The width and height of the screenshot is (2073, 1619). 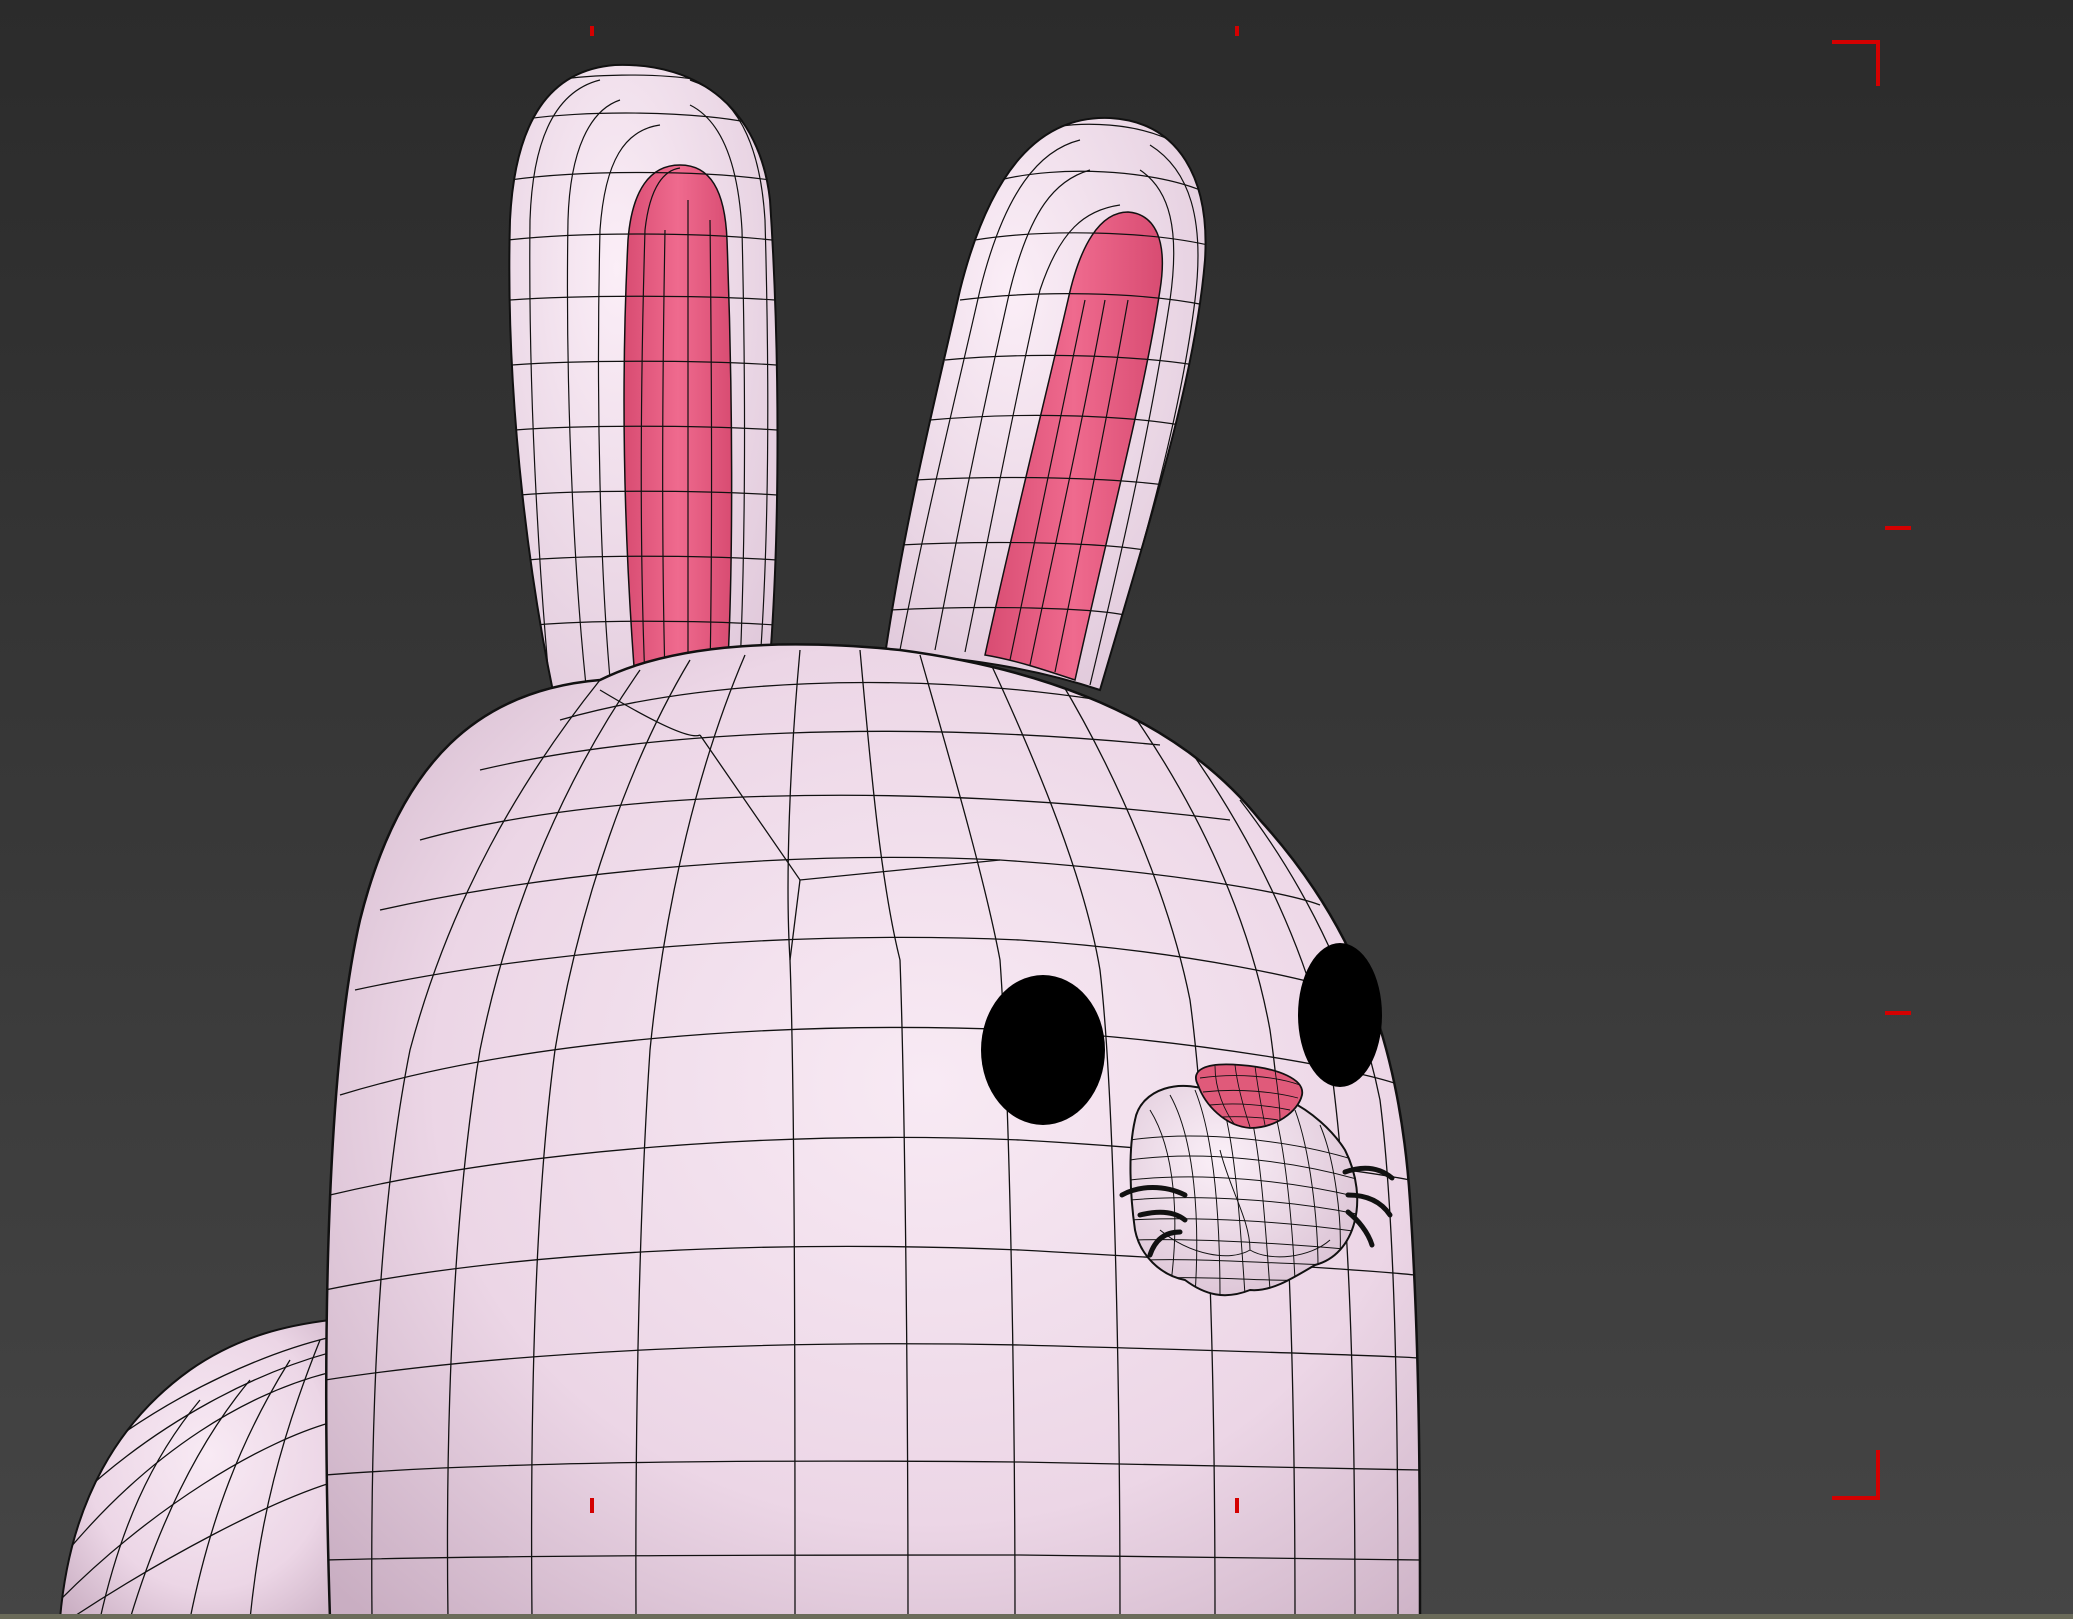 What do you see at coordinates (1043, 1050) in the screenshot?
I see `left-eye` at bounding box center [1043, 1050].